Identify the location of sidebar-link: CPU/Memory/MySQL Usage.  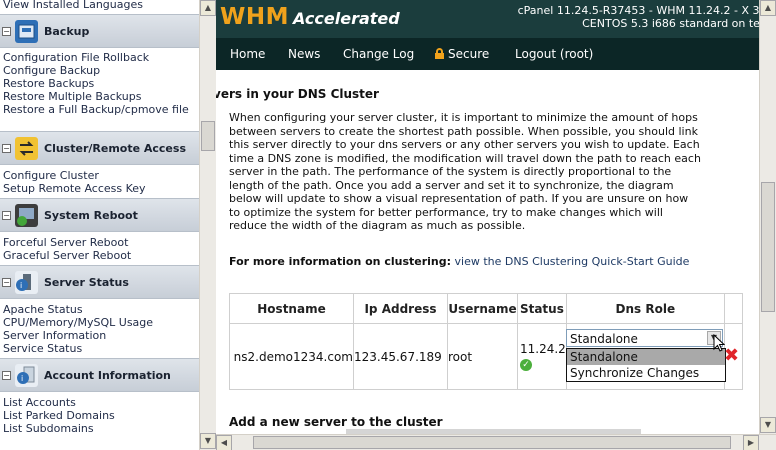
(78, 322).